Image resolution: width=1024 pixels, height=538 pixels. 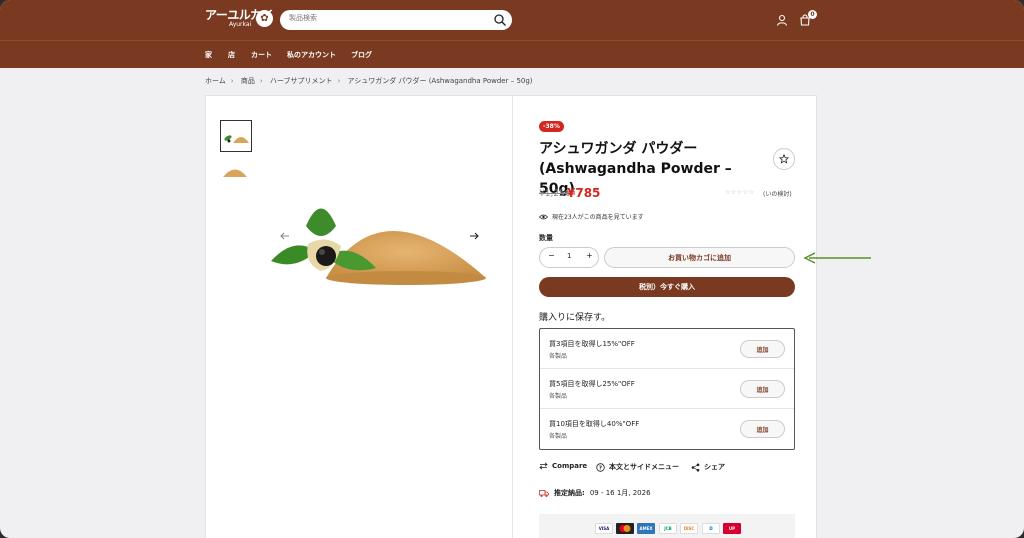 I want to click on compare-link: Compare, so click(x=563, y=466).